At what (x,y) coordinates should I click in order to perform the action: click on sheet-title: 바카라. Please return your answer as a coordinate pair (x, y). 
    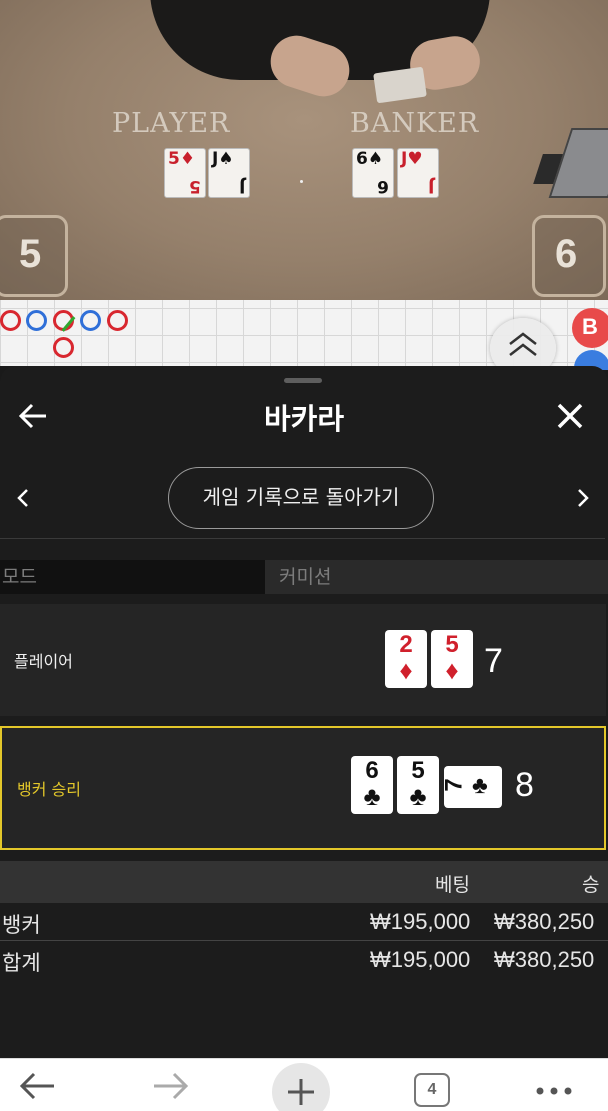
    Looking at the image, I should click on (304, 419).